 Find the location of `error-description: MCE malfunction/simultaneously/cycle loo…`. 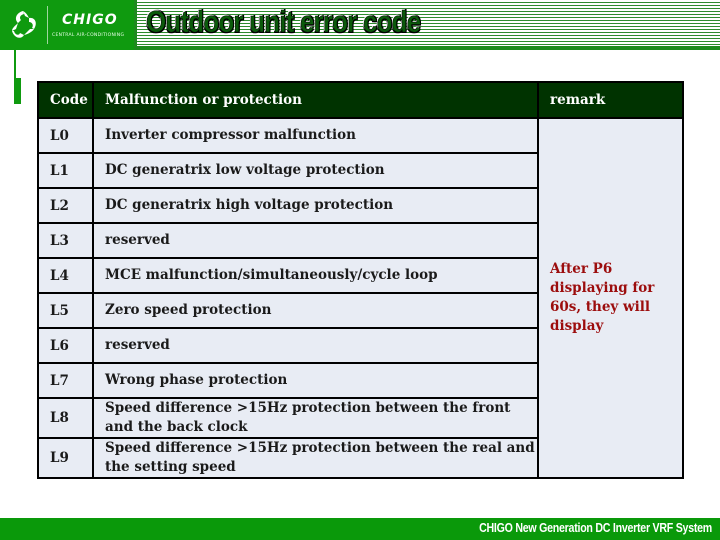

error-description: MCE malfunction/simultaneously/cycle loo… is located at coordinates (315, 275).